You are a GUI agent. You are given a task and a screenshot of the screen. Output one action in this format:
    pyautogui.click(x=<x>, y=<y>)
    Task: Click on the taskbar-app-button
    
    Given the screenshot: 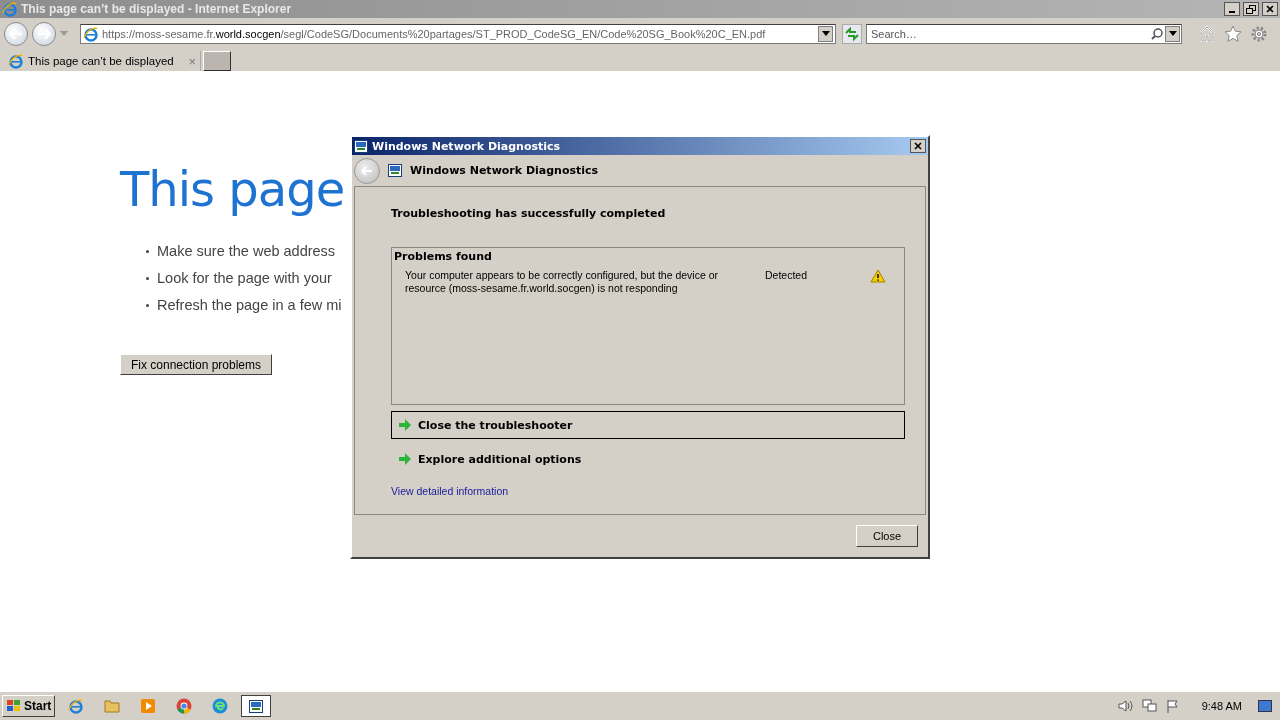 What is the action you would take?
    pyautogui.click(x=256, y=706)
    